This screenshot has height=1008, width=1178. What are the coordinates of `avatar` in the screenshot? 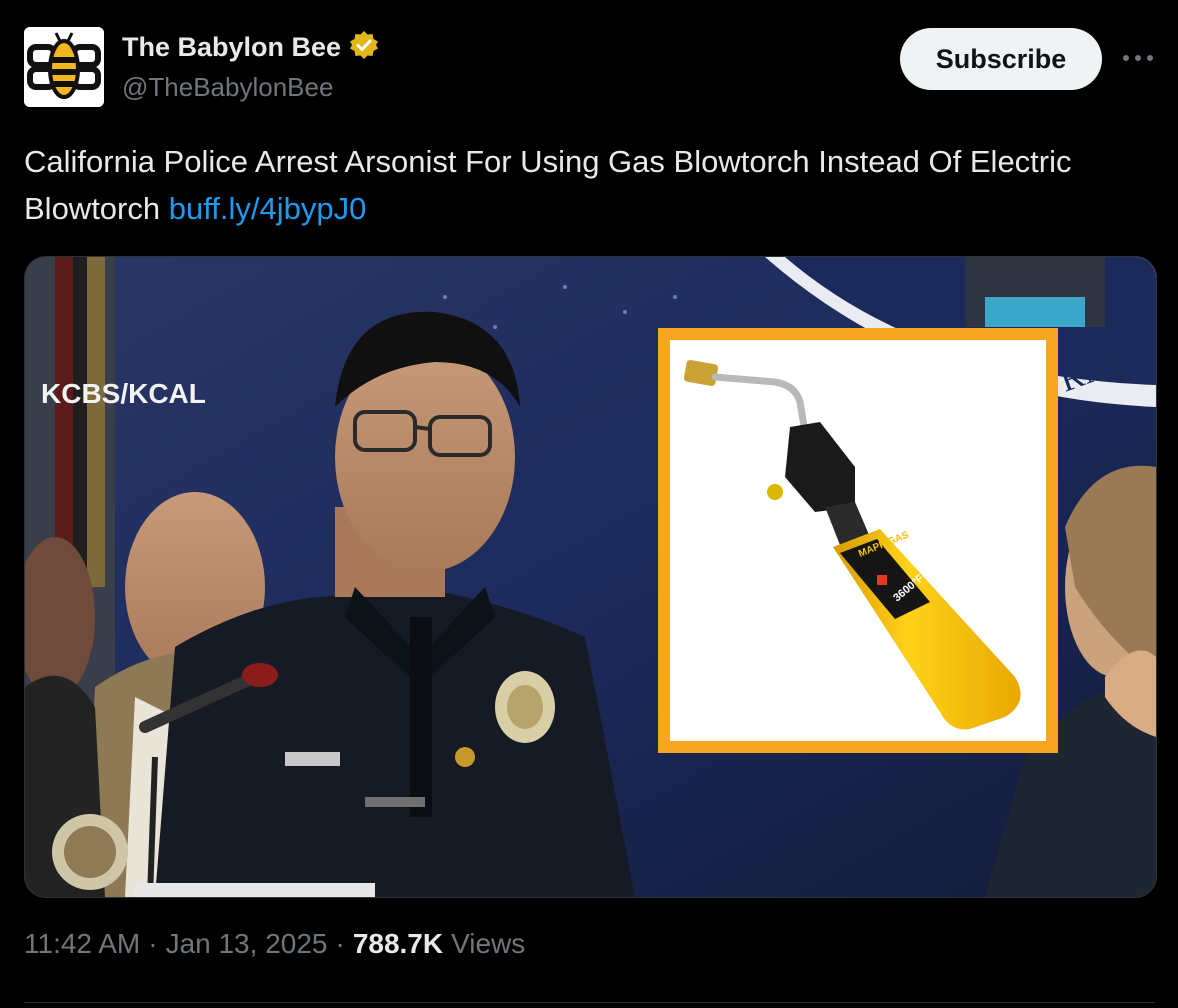 It's located at (64, 67).